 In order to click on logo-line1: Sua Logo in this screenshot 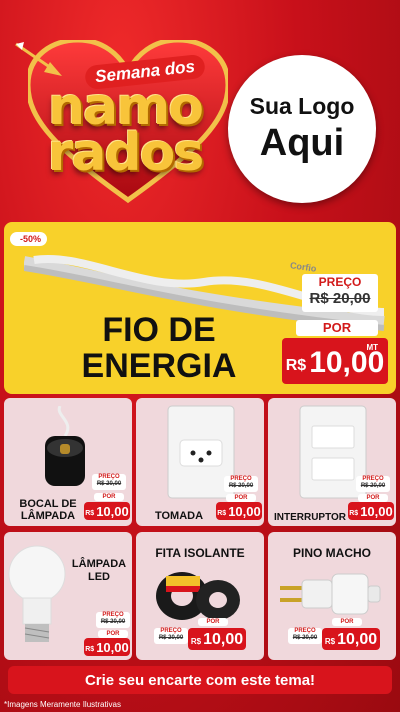, I will do `click(302, 106)`.